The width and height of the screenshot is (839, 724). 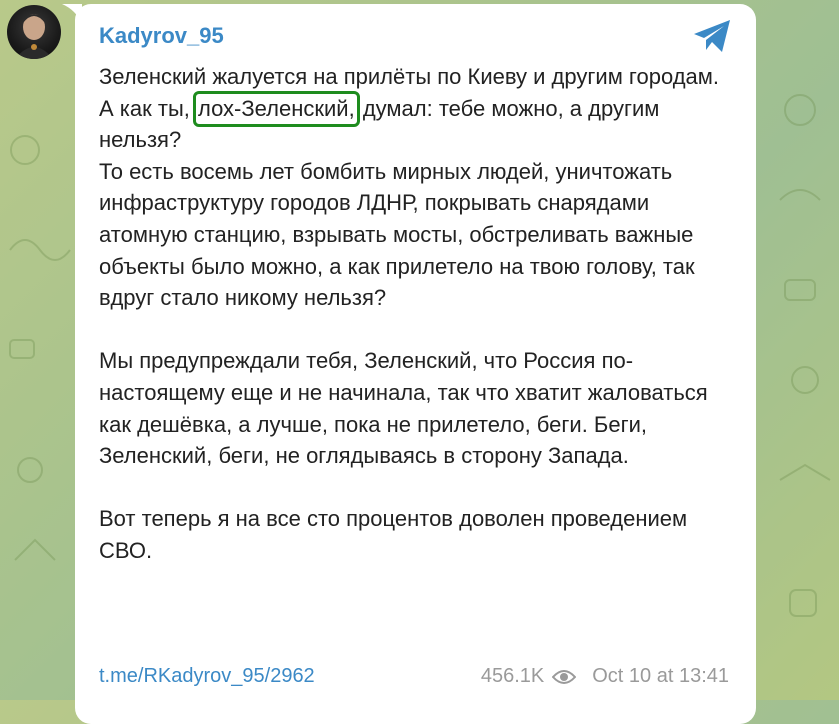 What do you see at coordinates (207, 676) in the screenshot?
I see `post-link: t.me/RKadyrov_95/2962` at bounding box center [207, 676].